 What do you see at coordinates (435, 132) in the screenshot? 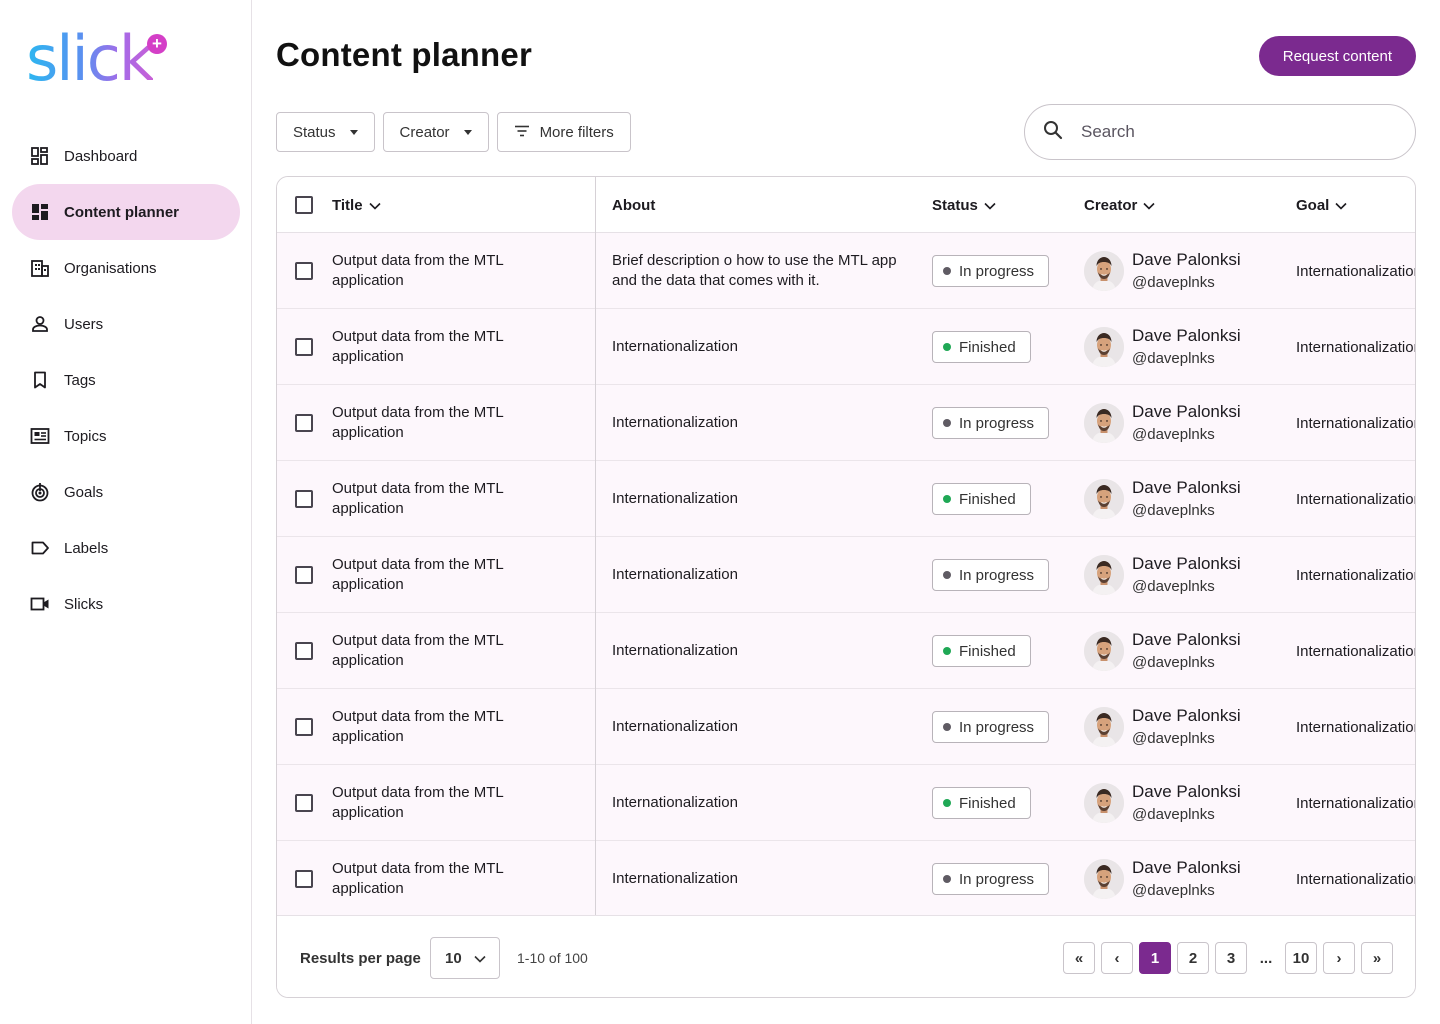
I see `creator-filter-dropdown: Creator` at bounding box center [435, 132].